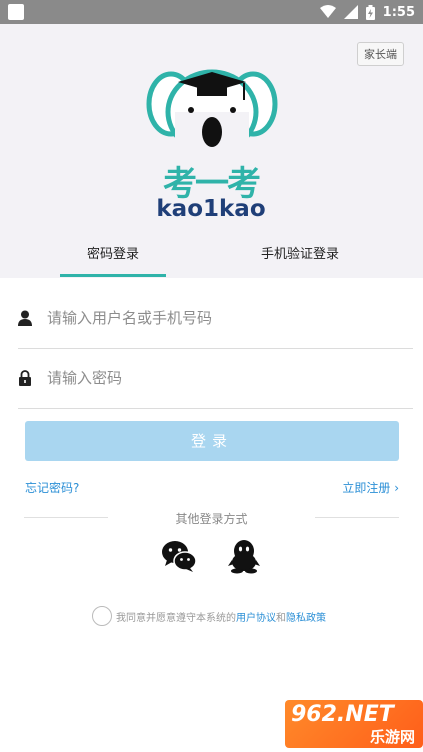  I want to click on wechat-icon, so click(179, 556).